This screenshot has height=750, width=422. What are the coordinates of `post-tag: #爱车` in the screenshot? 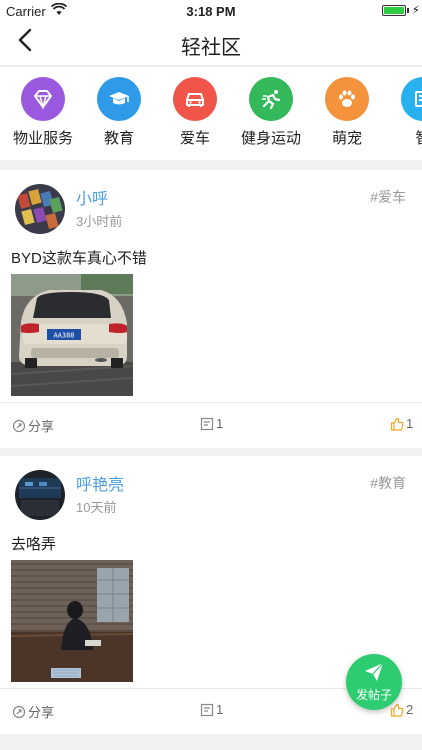 It's located at (388, 197).